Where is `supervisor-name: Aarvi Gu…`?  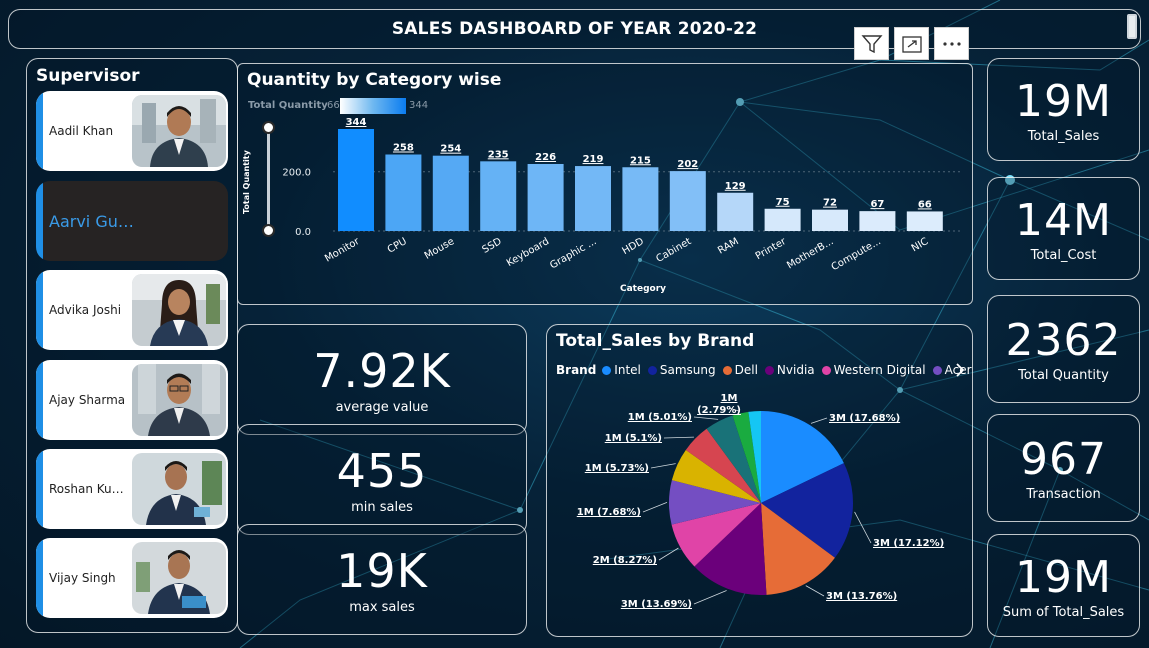 supervisor-name: Aarvi Gu… is located at coordinates (91, 221).